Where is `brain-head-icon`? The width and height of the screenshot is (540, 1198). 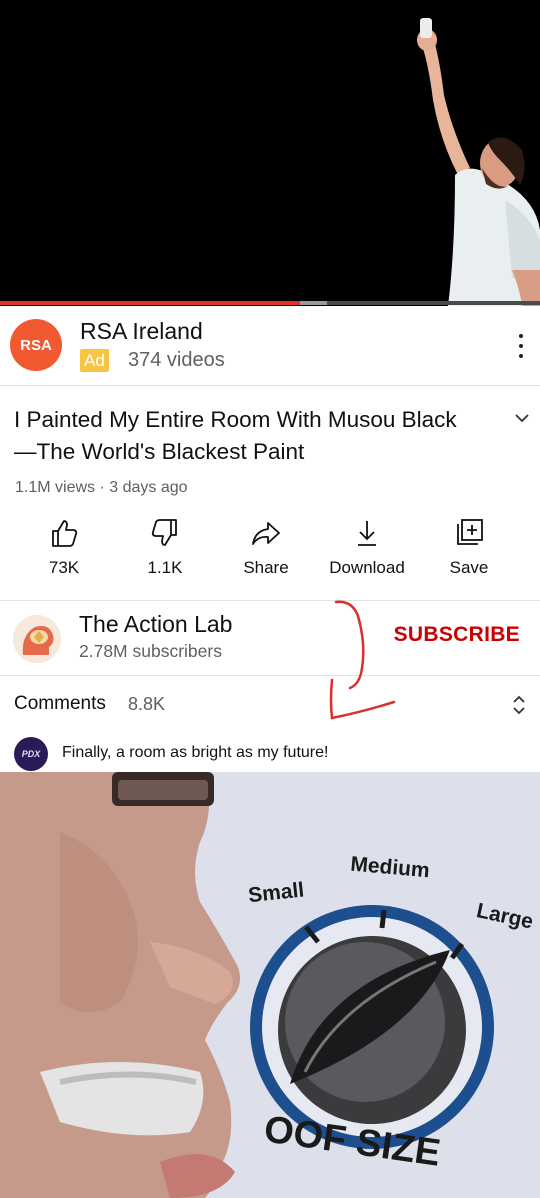
brain-head-icon is located at coordinates (37, 639).